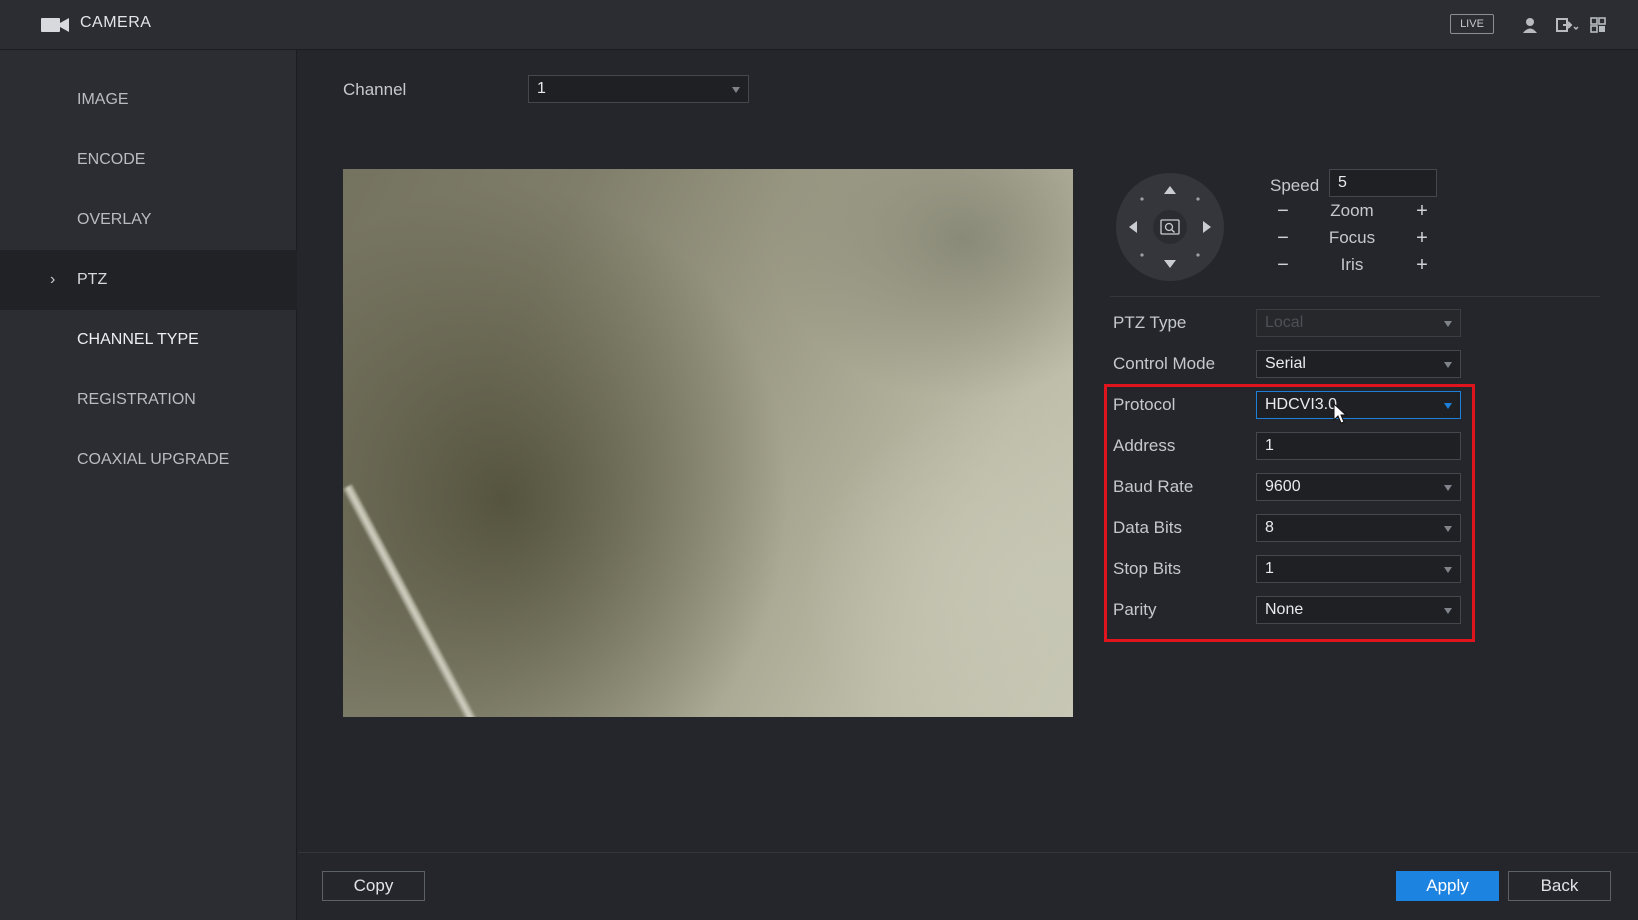 Image resolution: width=1638 pixels, height=920 pixels. What do you see at coordinates (1284, 322) in the screenshot?
I see `ptz-type-value: Local` at bounding box center [1284, 322].